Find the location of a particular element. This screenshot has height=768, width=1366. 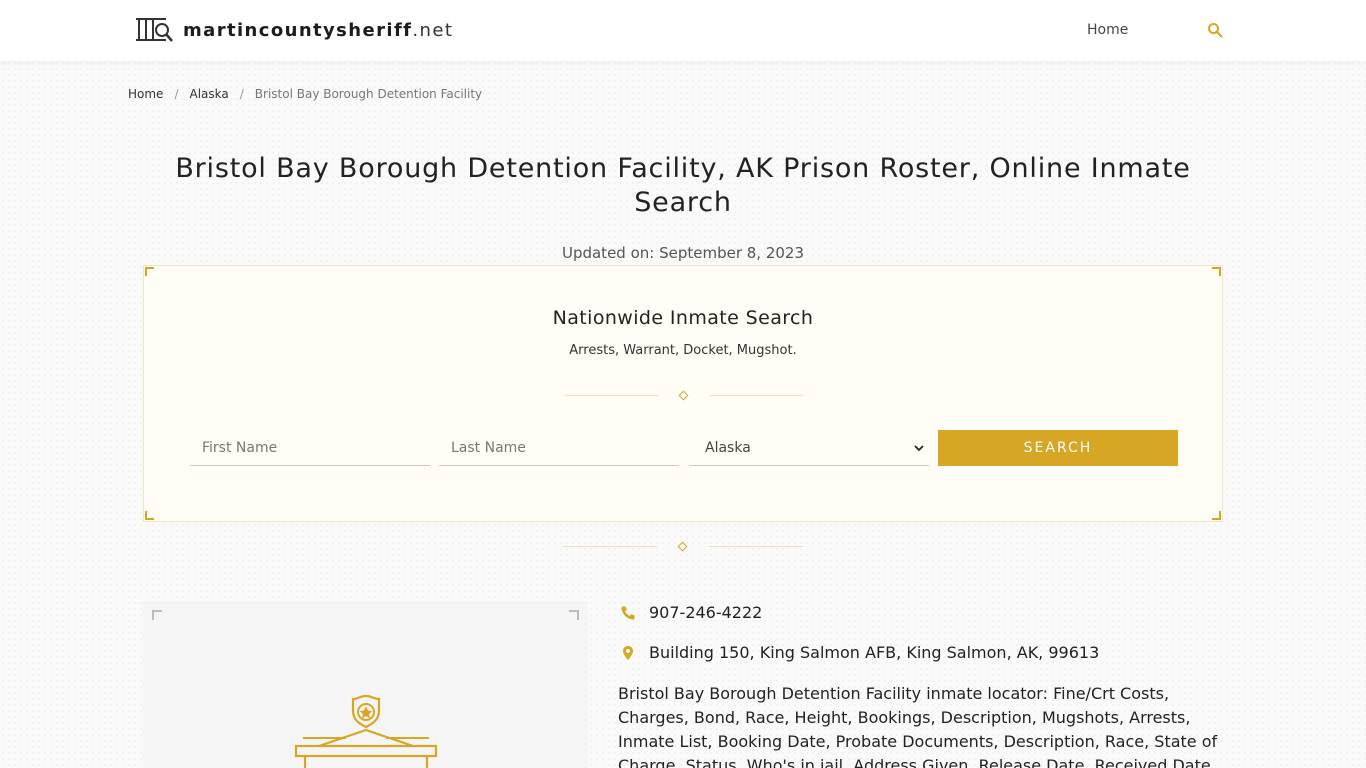

facility-phone: 907-246-4222 is located at coordinates (691, 612).